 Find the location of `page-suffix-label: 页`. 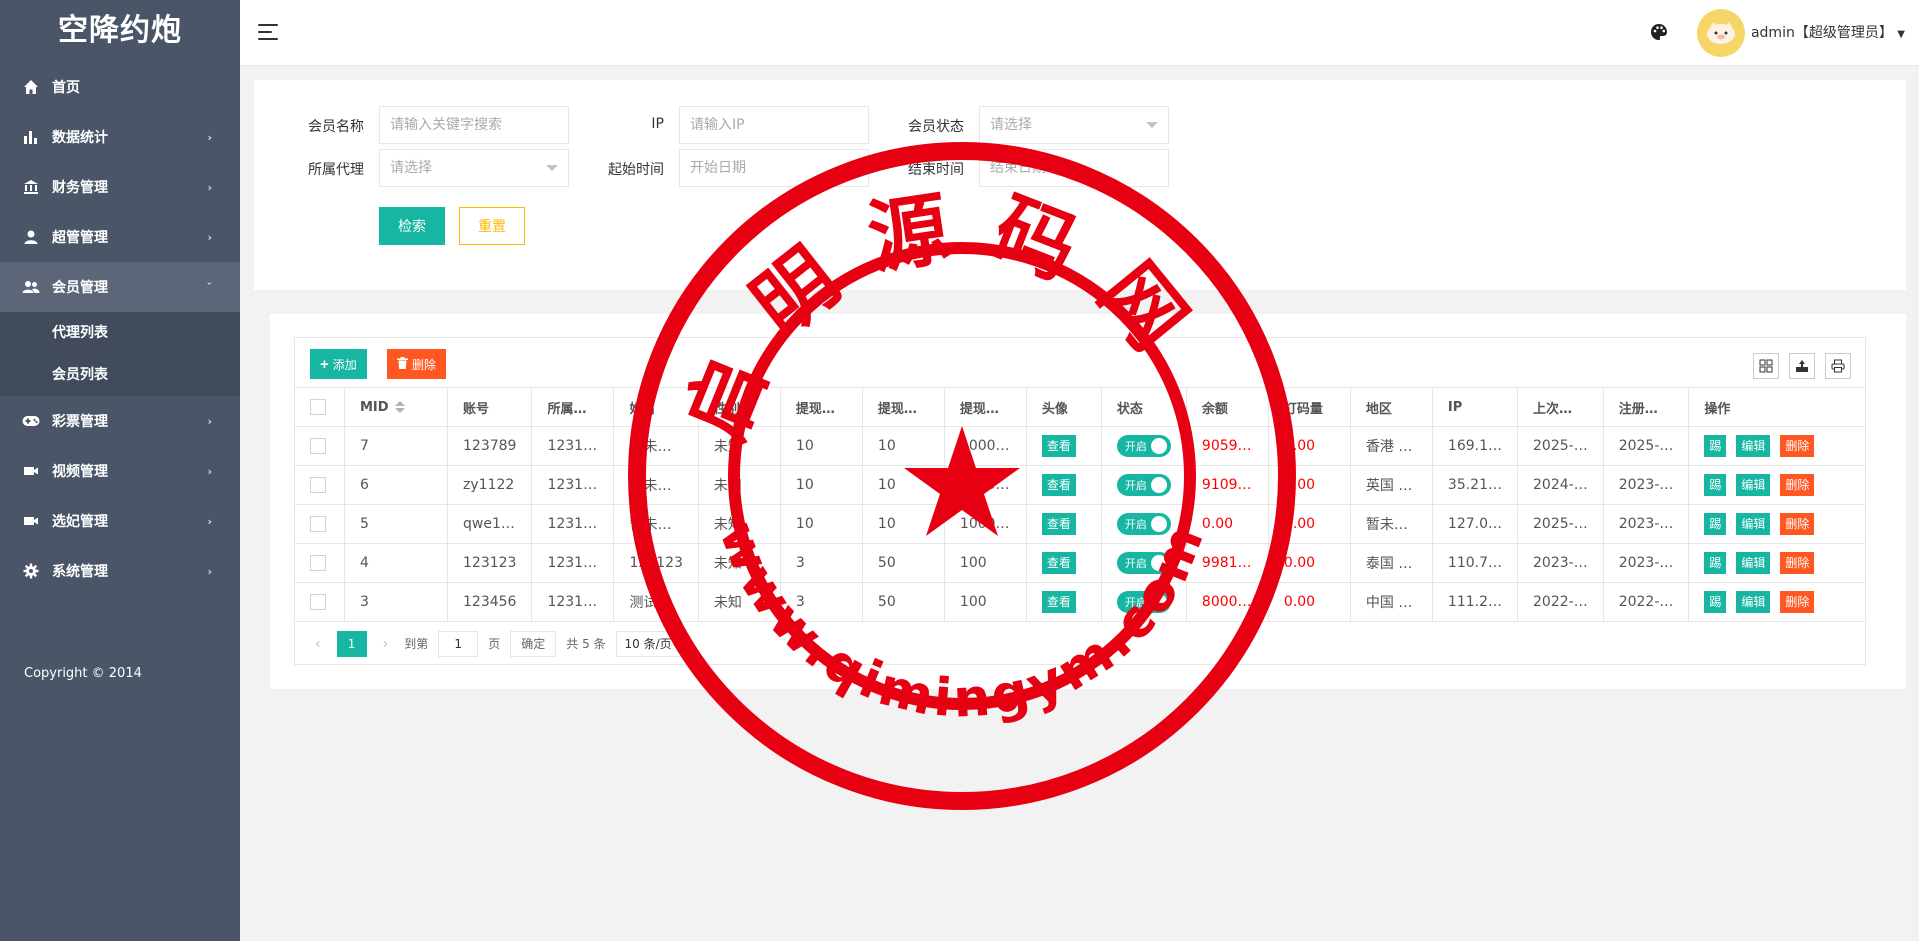

page-suffix-label: 页 is located at coordinates (494, 644).